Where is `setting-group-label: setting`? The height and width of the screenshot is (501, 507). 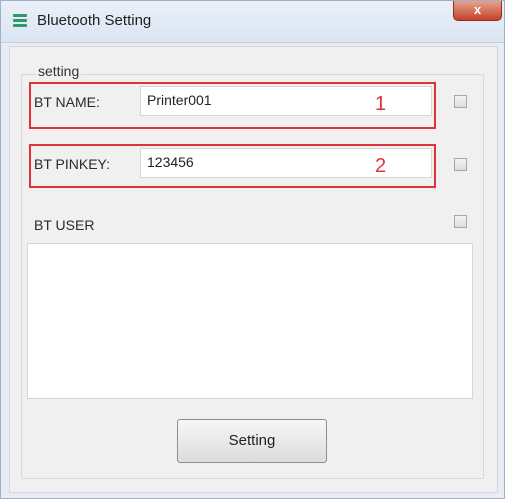 setting-group-label: setting is located at coordinates (59, 71).